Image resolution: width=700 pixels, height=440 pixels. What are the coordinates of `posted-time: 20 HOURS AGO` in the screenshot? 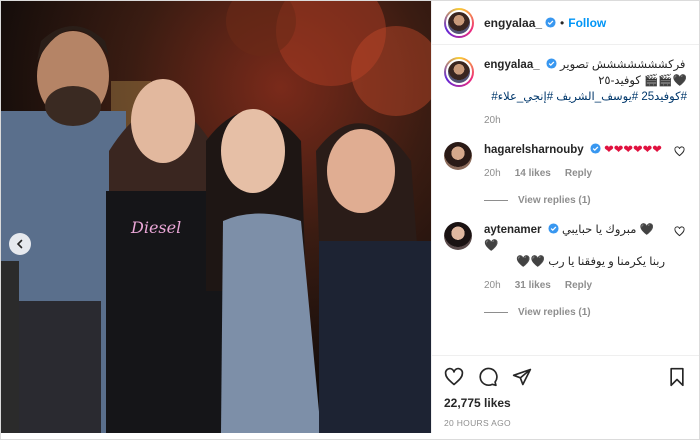 It's located at (477, 423).